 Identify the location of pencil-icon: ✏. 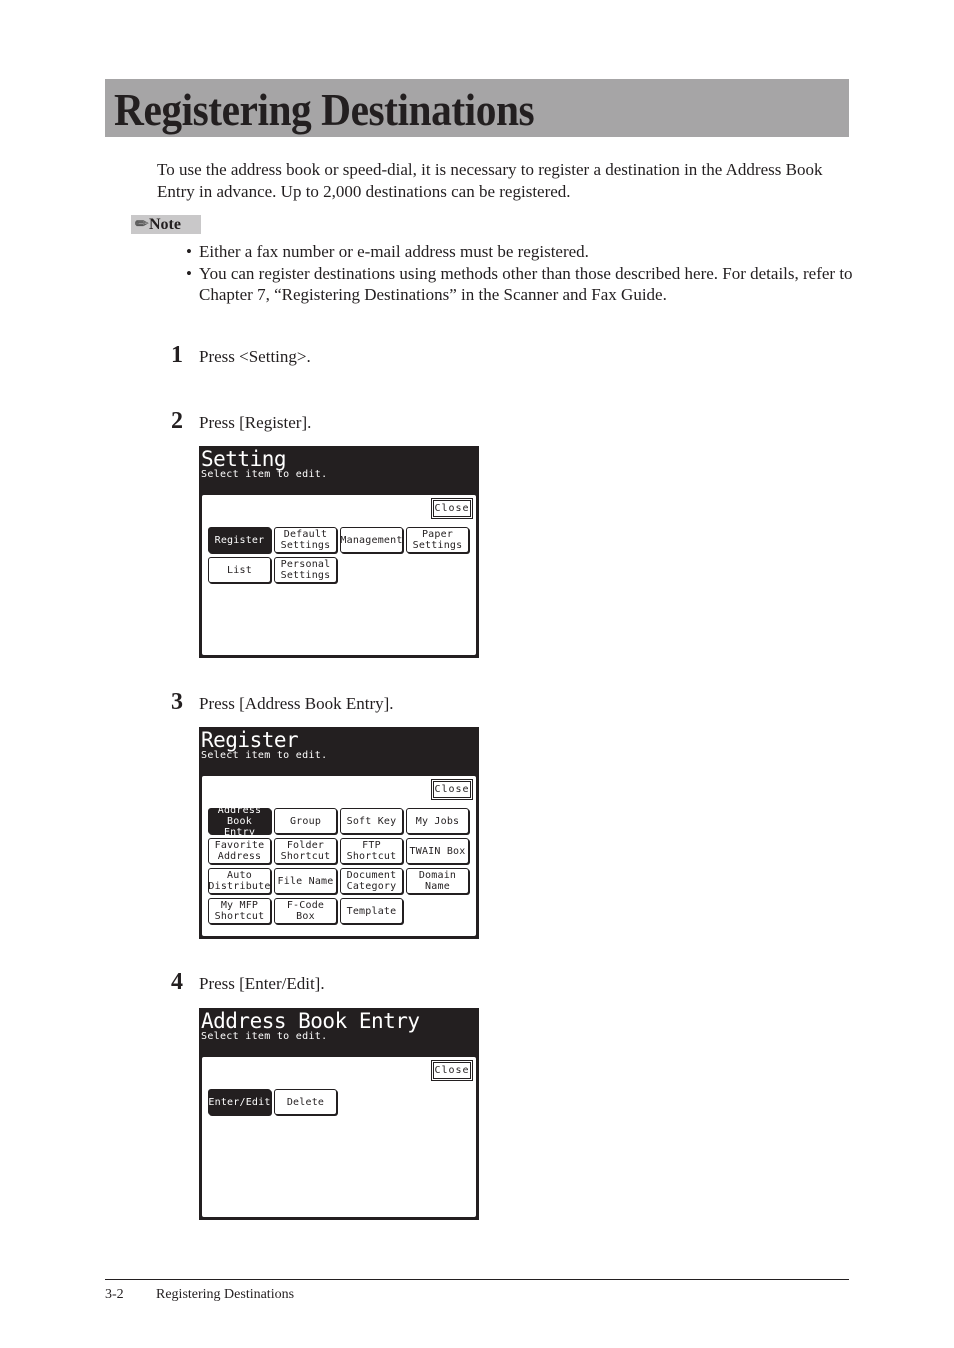
(142, 225).